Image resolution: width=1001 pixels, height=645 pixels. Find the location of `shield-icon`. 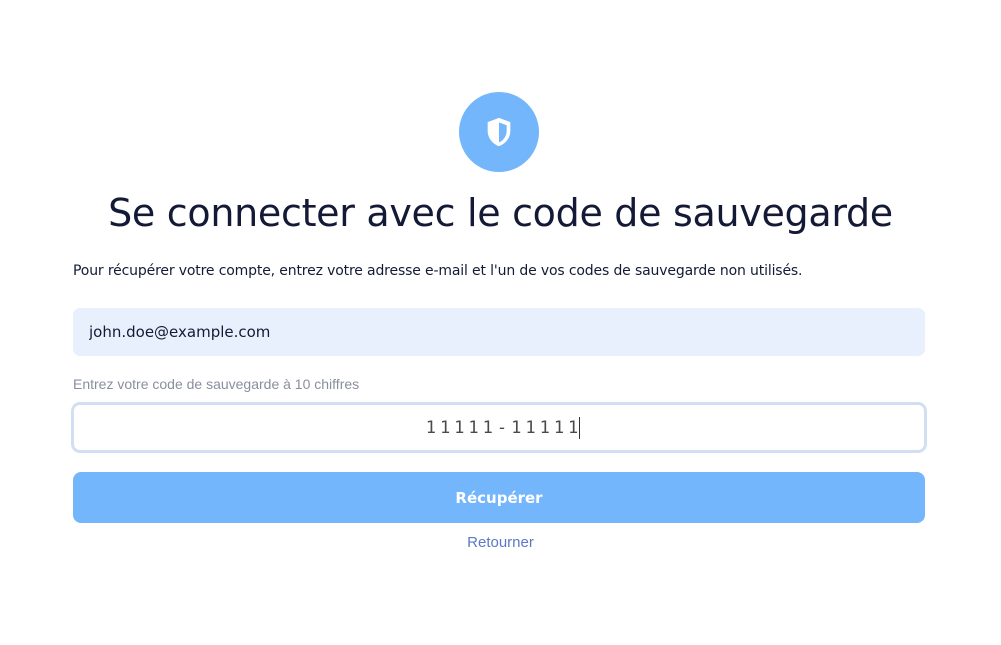

shield-icon is located at coordinates (499, 132).